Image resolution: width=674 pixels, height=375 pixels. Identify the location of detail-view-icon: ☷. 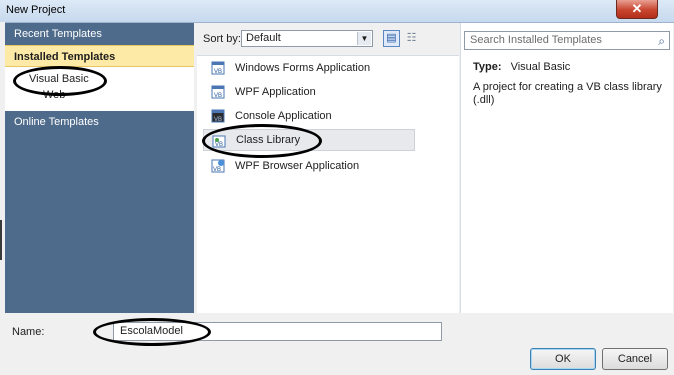
(411, 38).